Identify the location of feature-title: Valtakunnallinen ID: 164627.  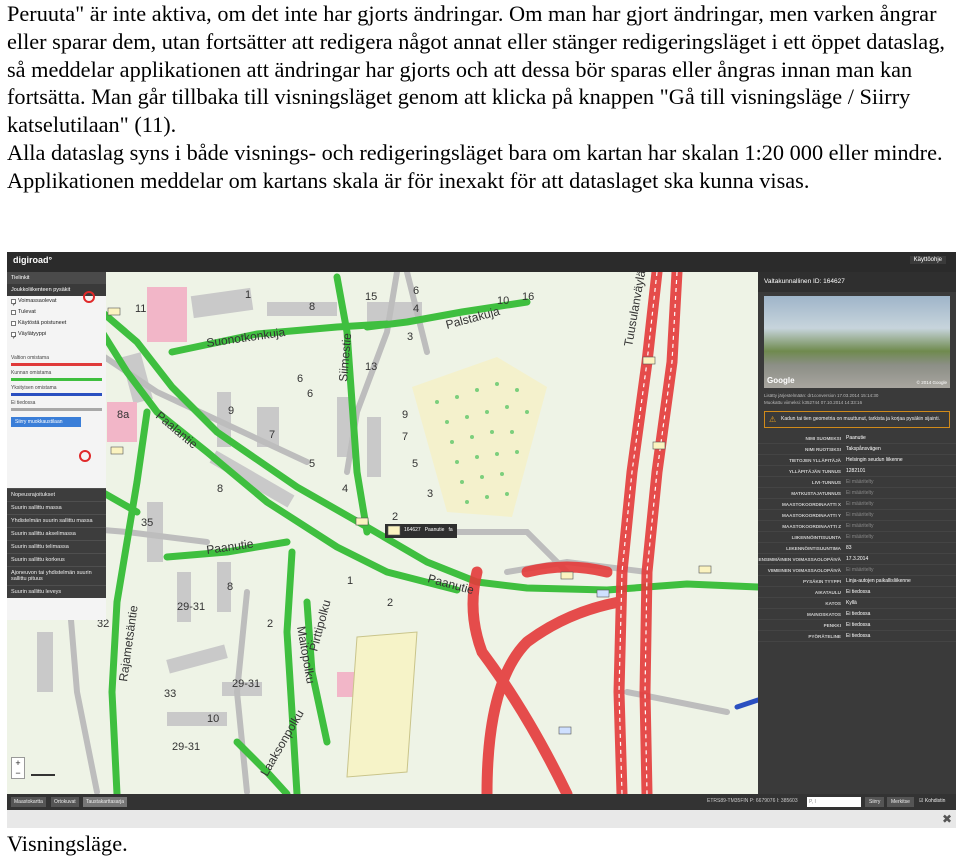
(857, 282).